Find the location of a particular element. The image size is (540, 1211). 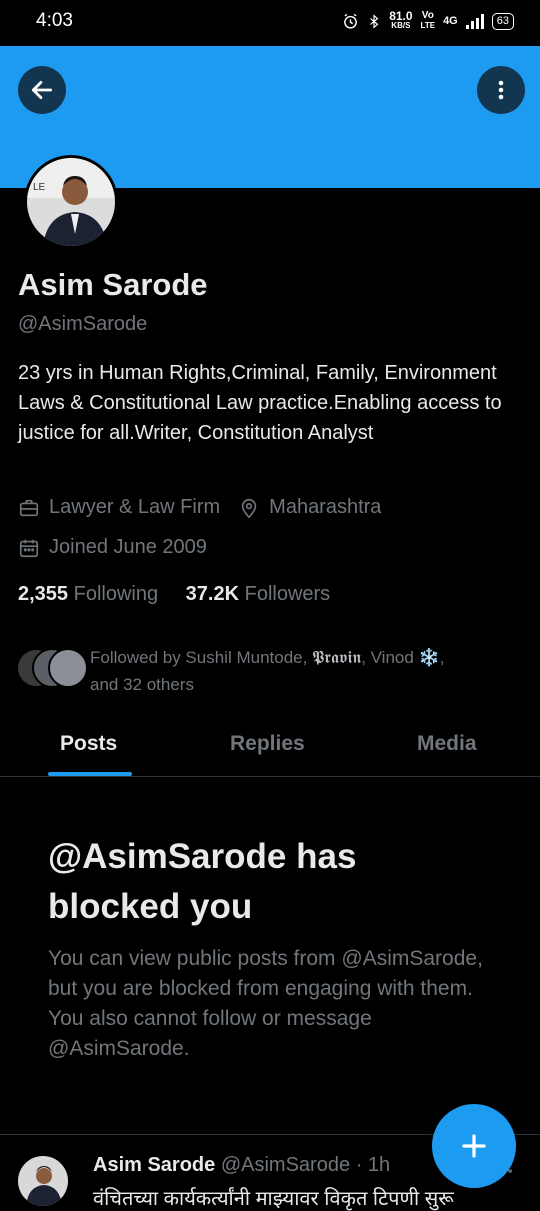

location-pin-icon is located at coordinates (249, 508).